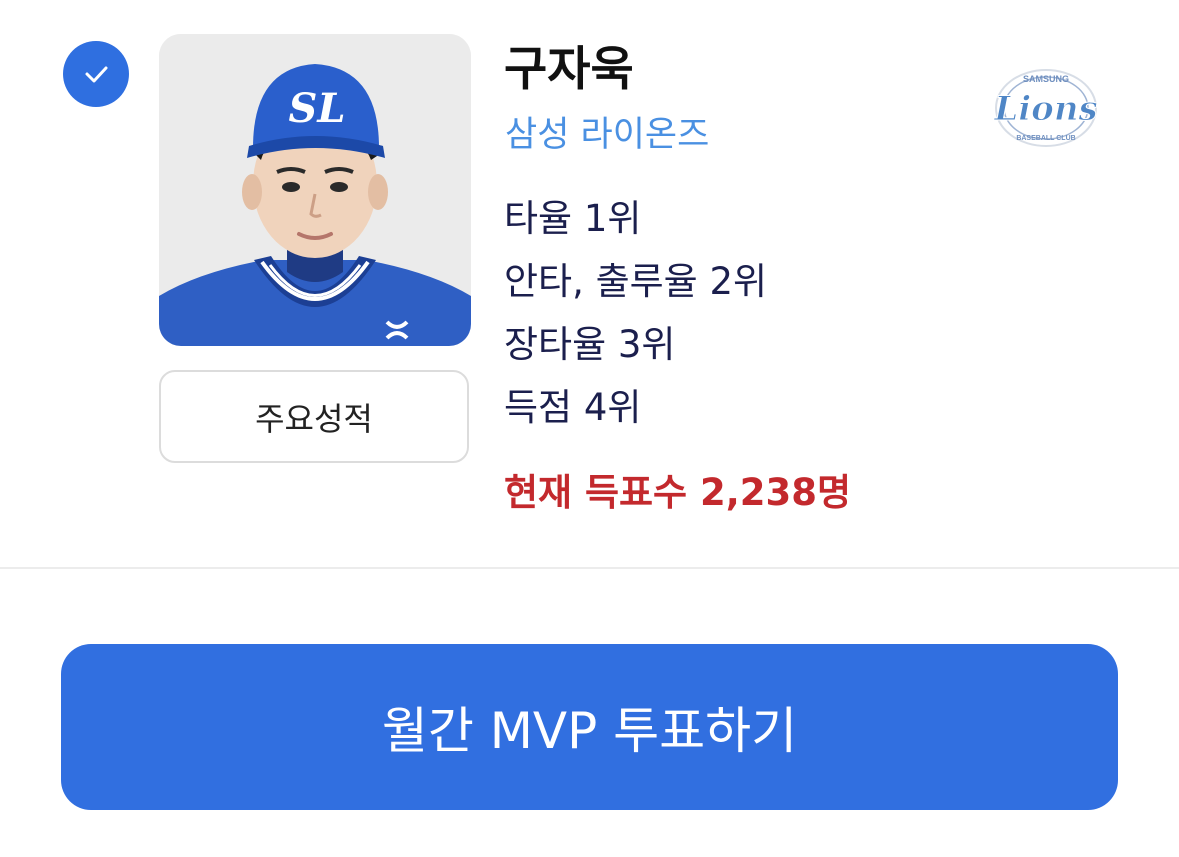 The image size is (1179, 857). I want to click on svg-text: SL, so click(316, 108).